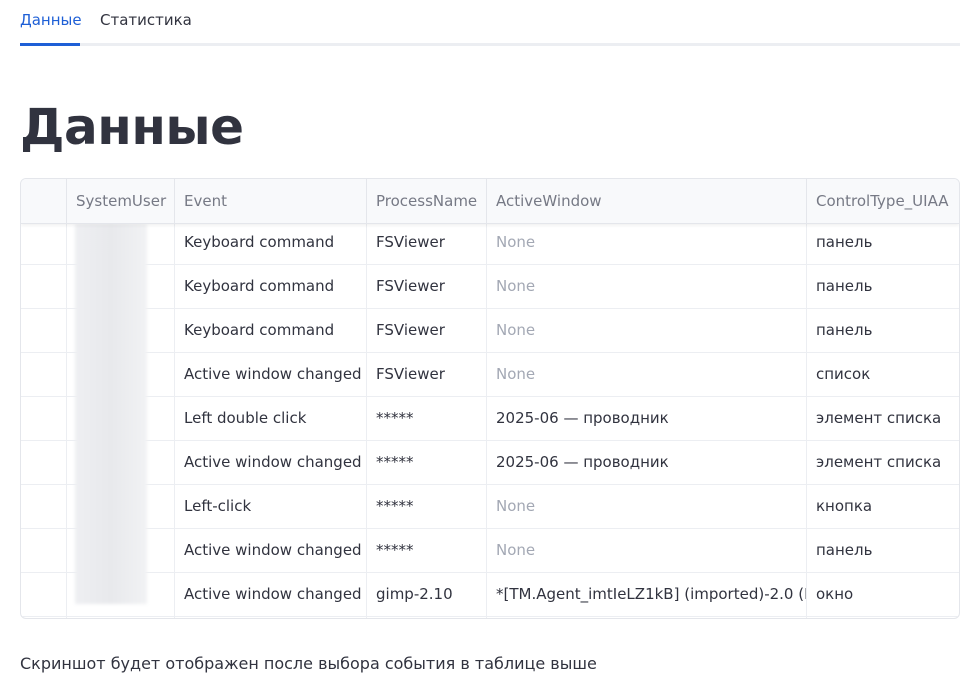  Describe the element at coordinates (427, 201) in the screenshot. I see `header-processname: ProcessName` at that location.